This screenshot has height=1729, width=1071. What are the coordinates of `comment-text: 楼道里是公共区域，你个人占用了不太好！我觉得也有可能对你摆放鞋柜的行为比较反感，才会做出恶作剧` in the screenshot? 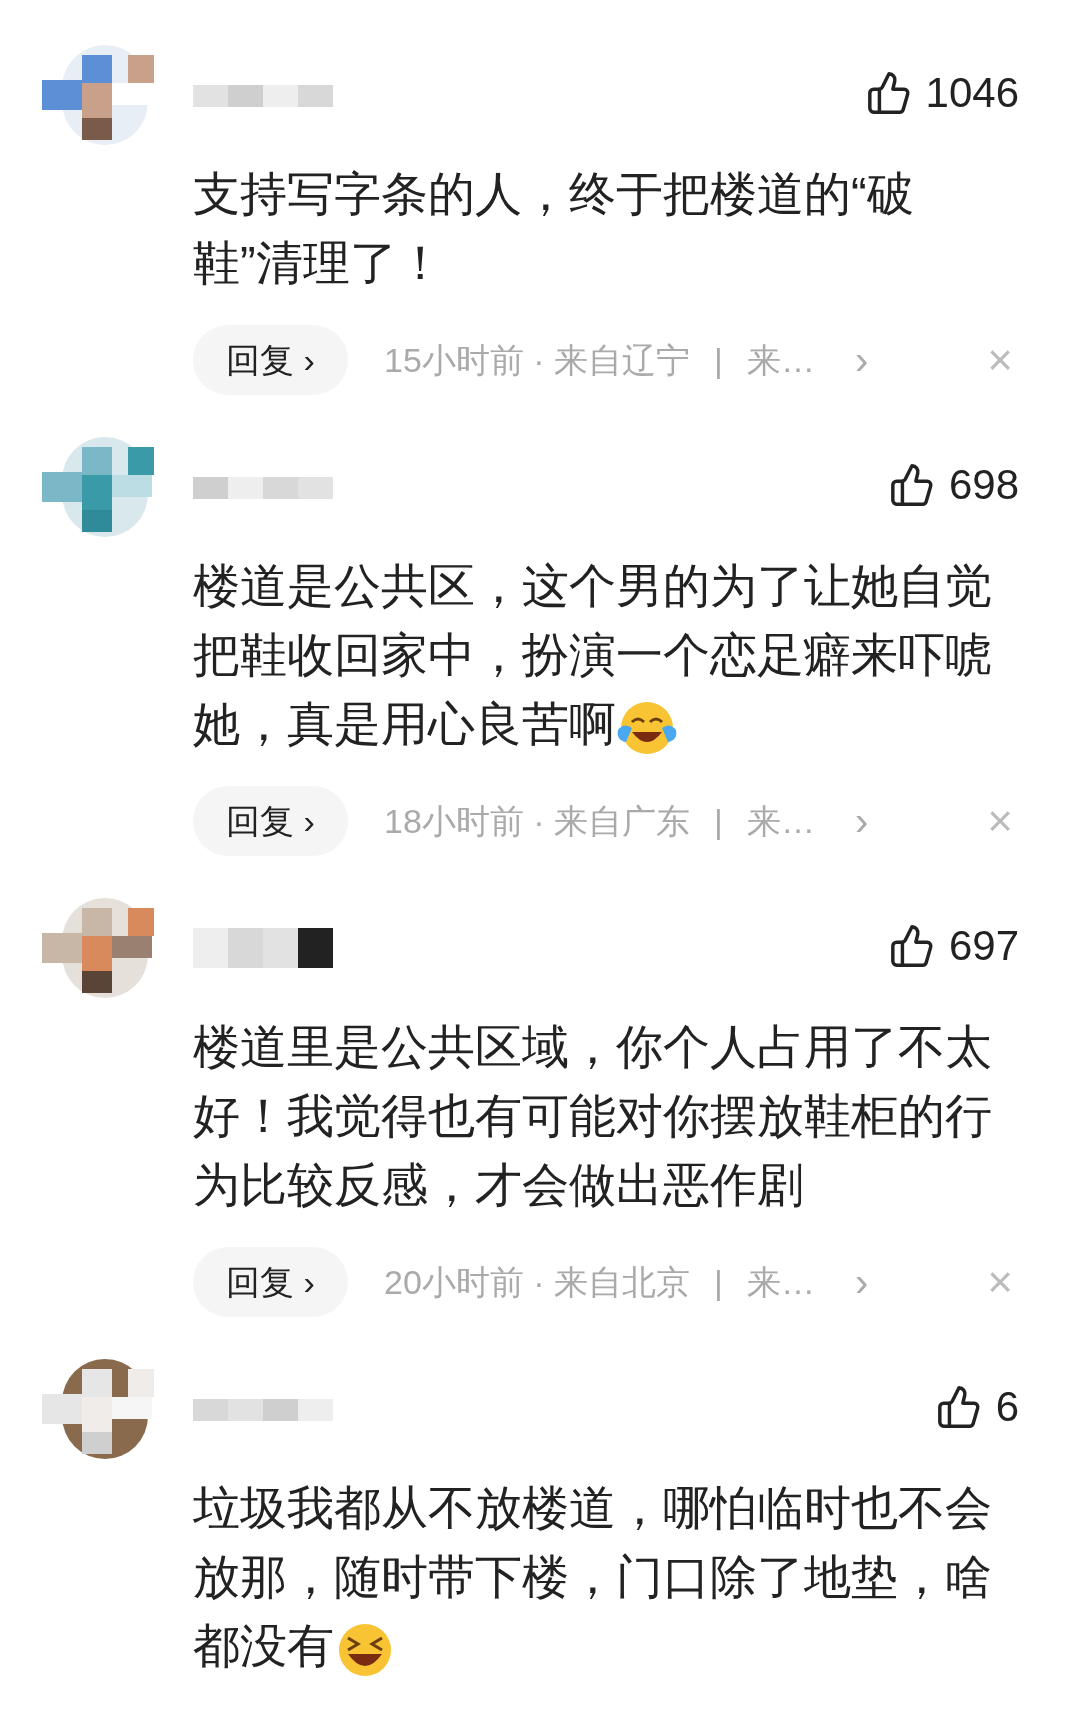 It's located at (593, 1116).